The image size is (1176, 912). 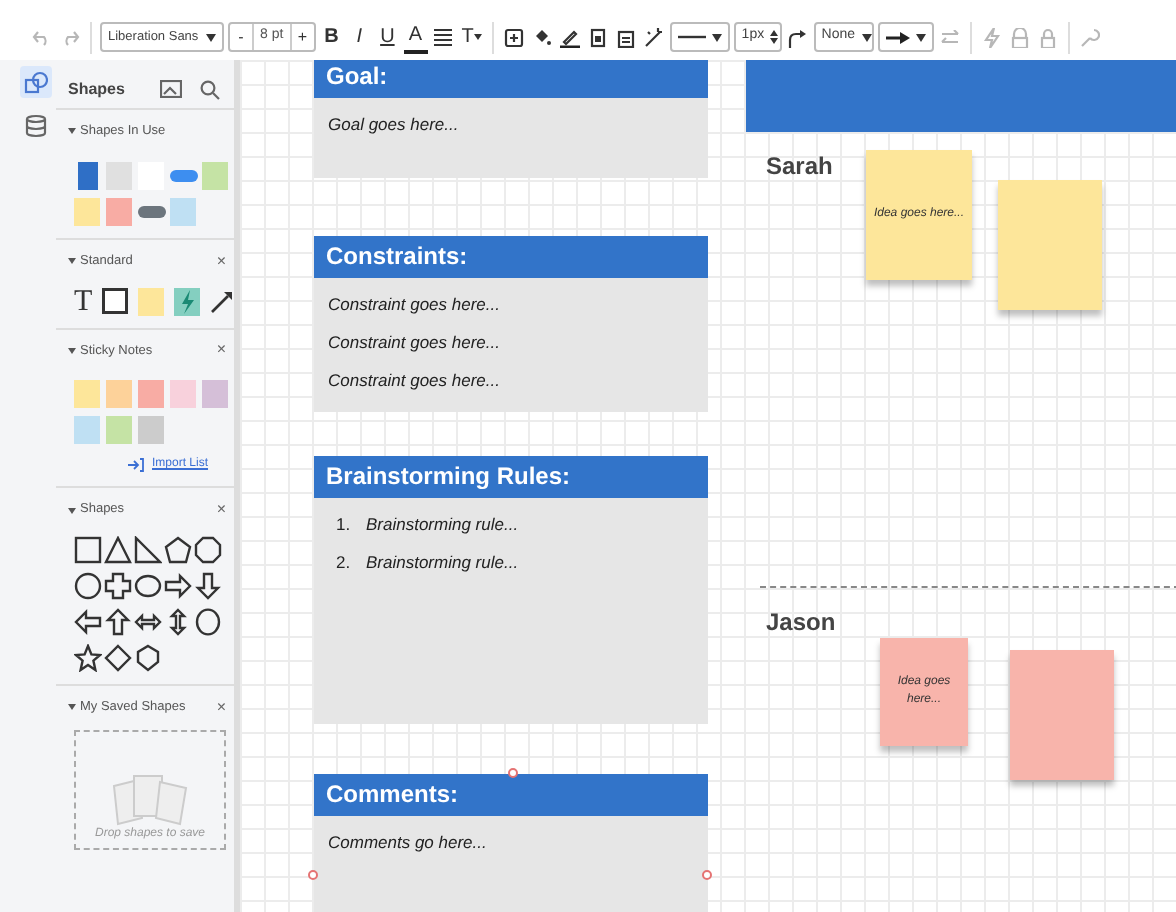 I want to click on image-icon, so click(x=170, y=89).